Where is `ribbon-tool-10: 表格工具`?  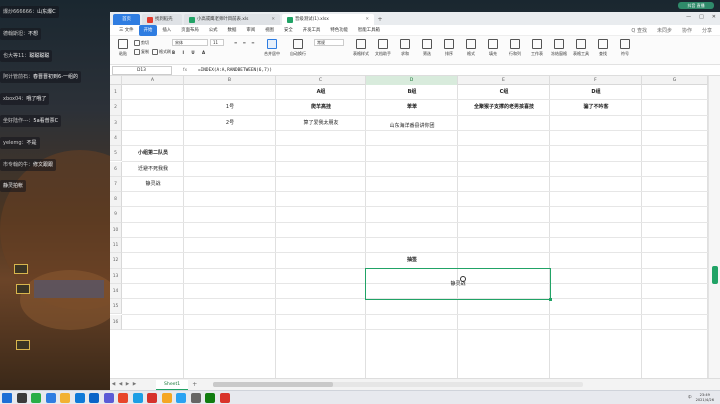 ribbon-tool-10: 表格工具 is located at coordinates (581, 48).